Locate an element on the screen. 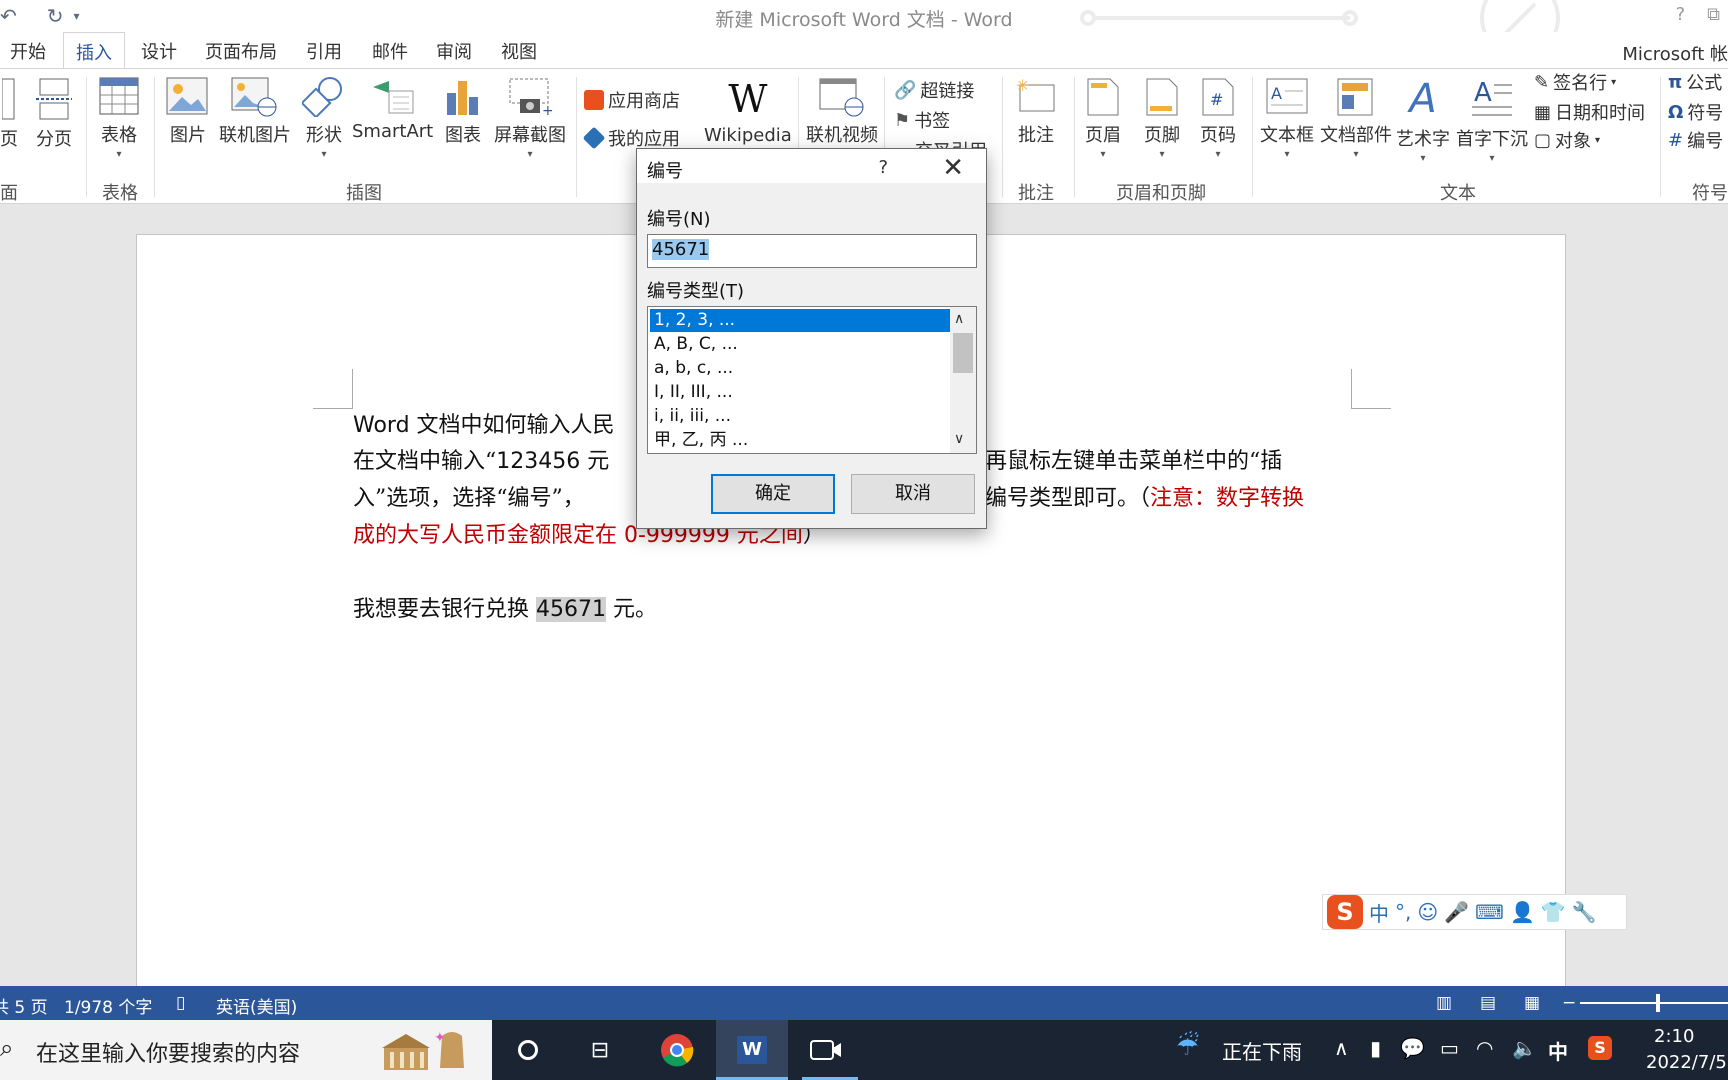  screenshot-button: + 屏幕截图 ▾ is located at coordinates (530, 118).